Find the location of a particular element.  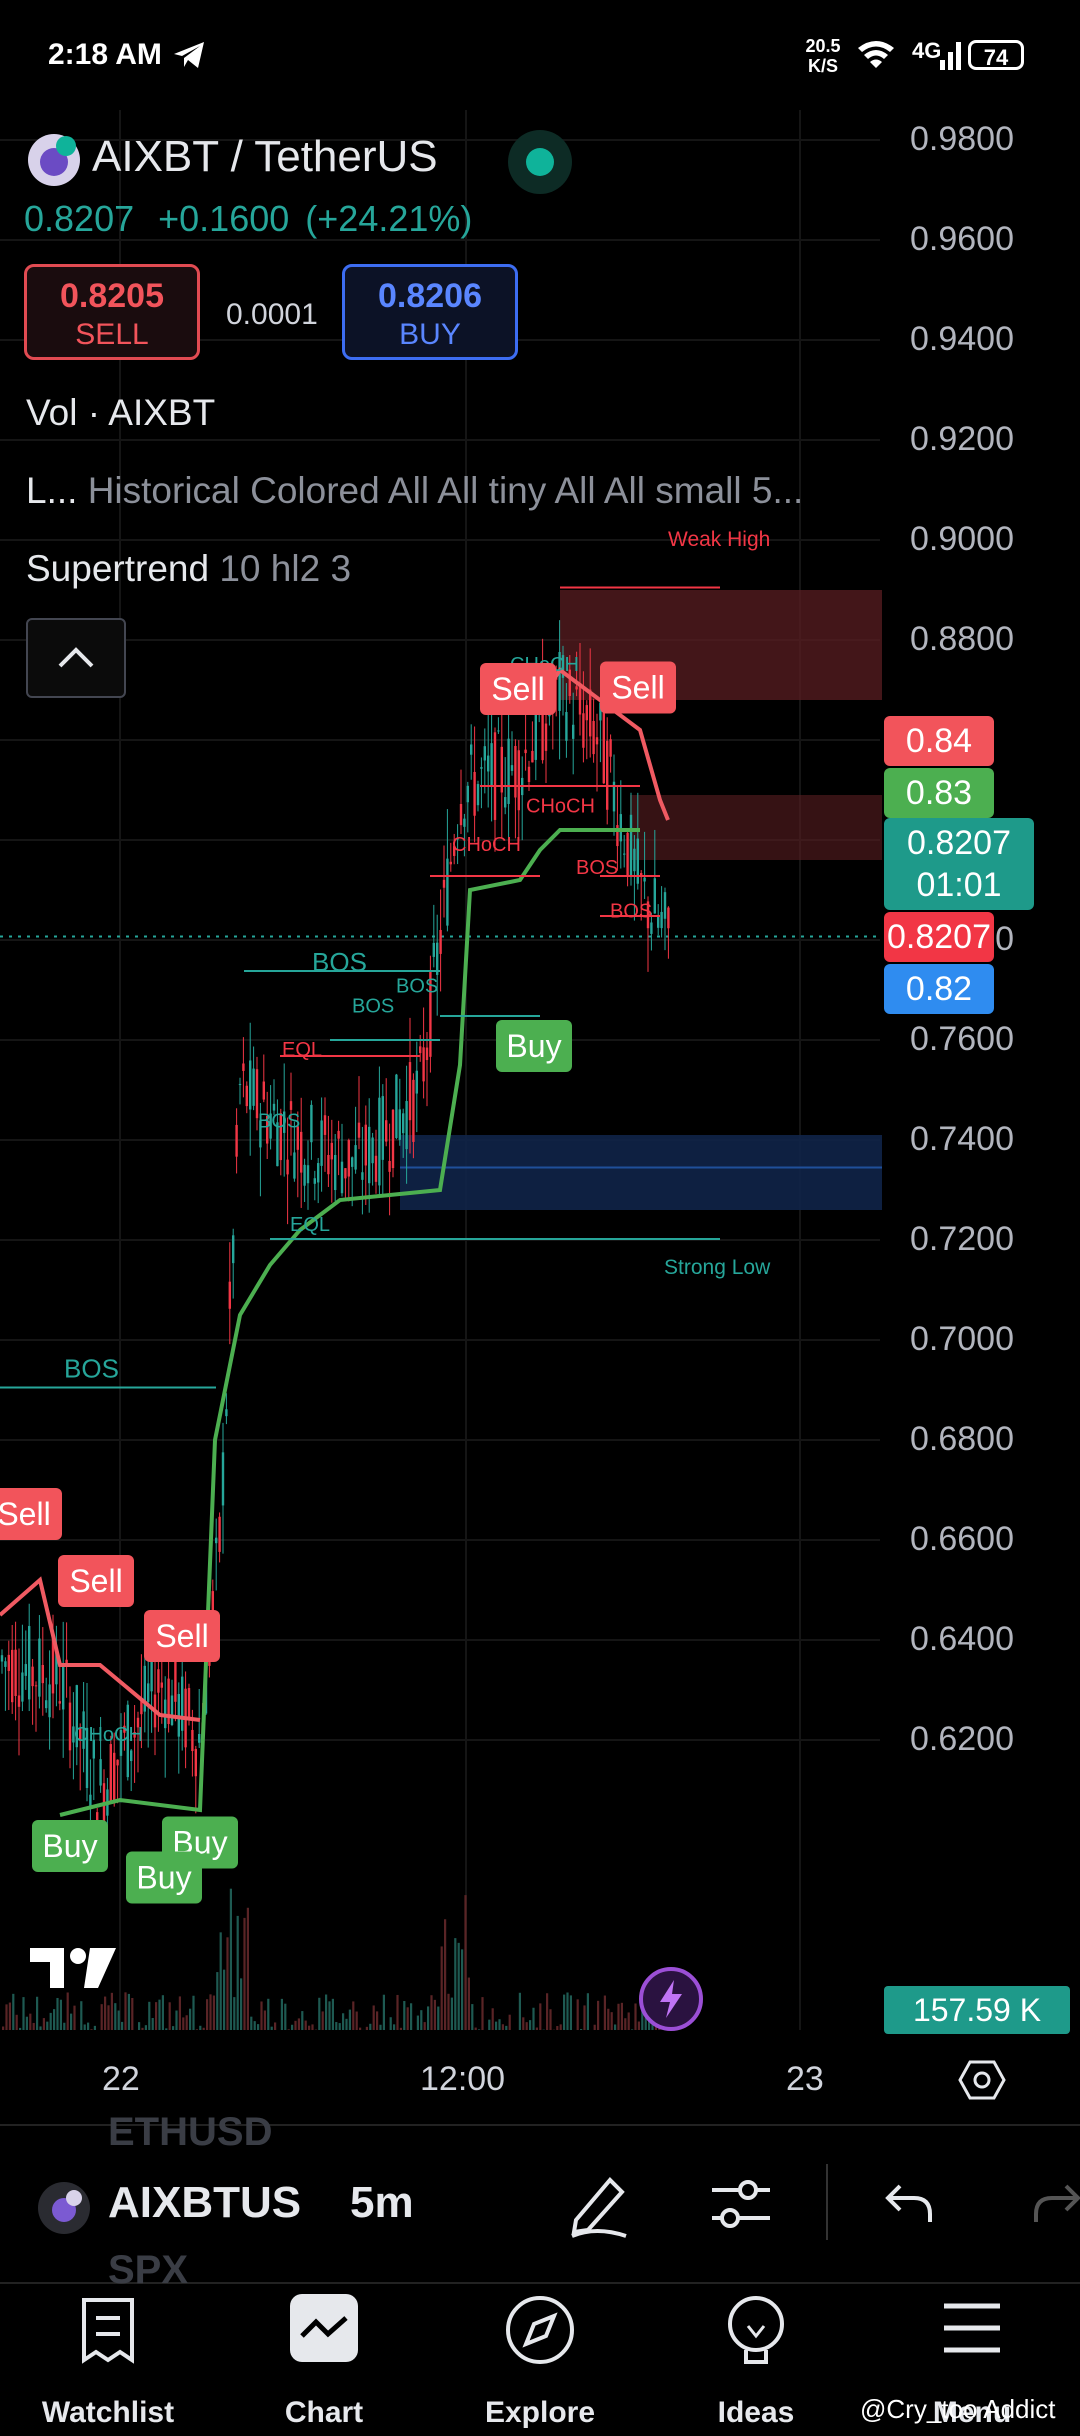

chart-label: BOS is located at coordinates (373, 1007).